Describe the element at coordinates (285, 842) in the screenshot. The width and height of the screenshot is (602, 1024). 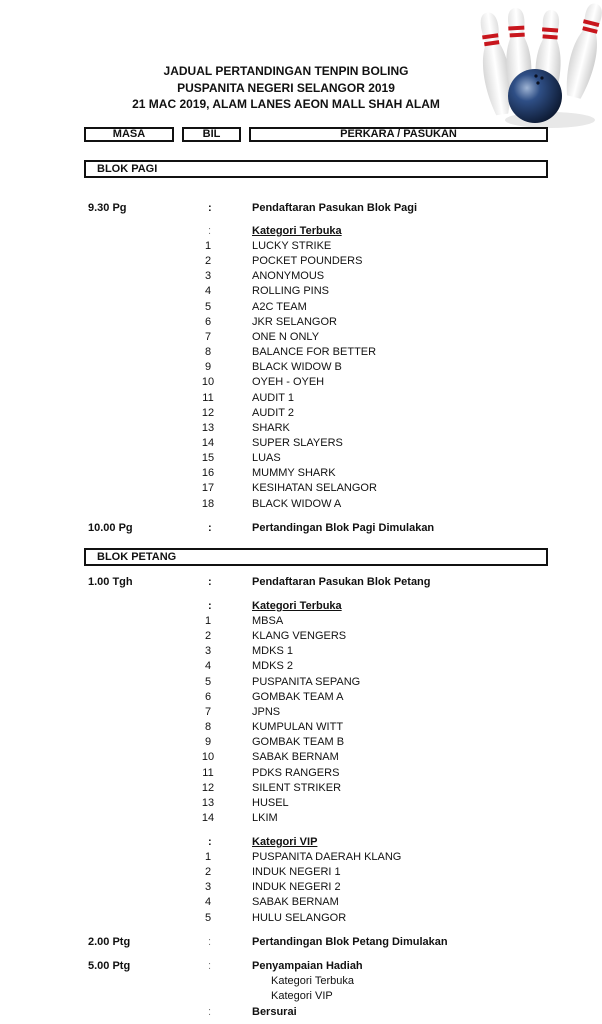
I see `category-label: Kategori VIP` at that location.